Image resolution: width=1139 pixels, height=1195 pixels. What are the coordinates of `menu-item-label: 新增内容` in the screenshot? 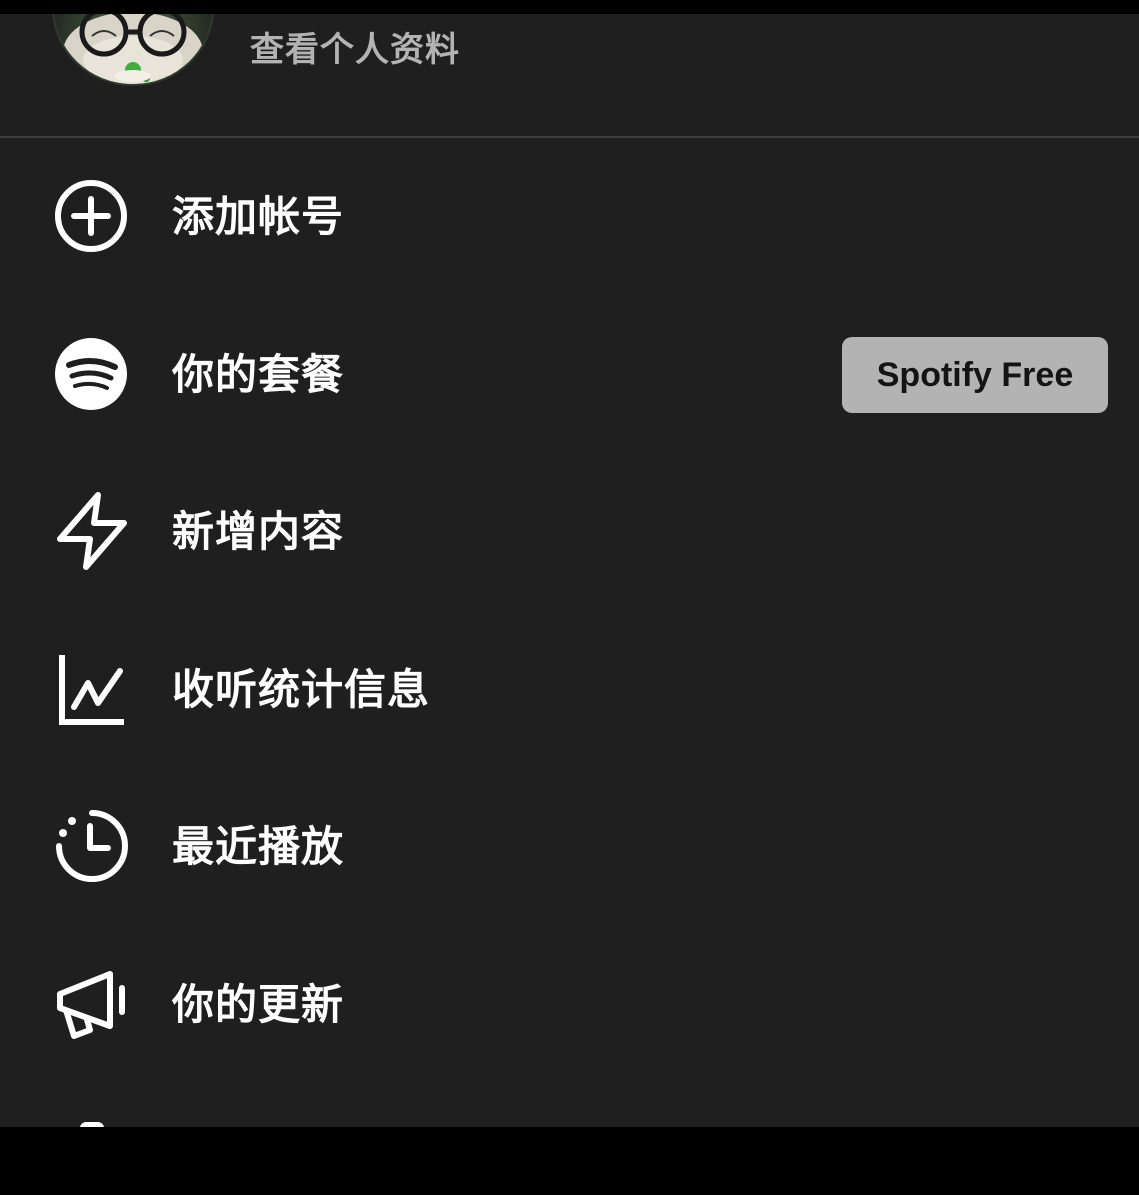 It's located at (258, 531).